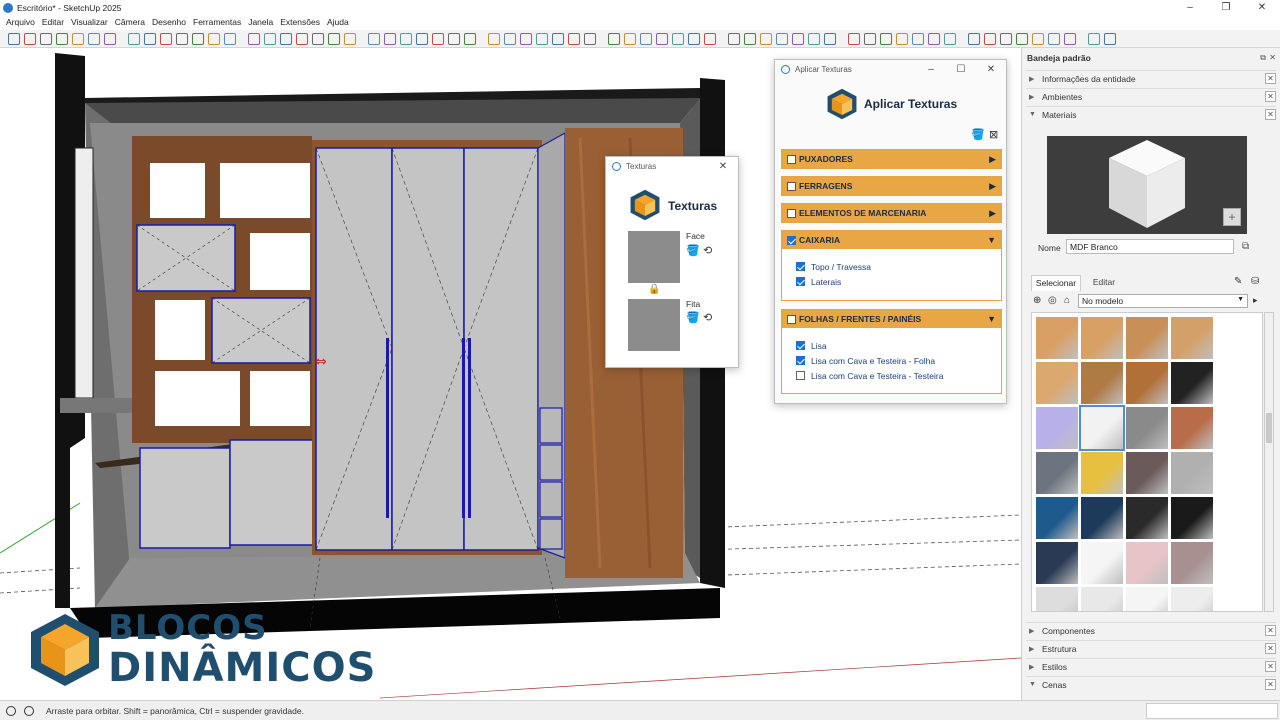  What do you see at coordinates (300, 22) in the screenshot?
I see `menu-extensoes: Extensões` at bounding box center [300, 22].